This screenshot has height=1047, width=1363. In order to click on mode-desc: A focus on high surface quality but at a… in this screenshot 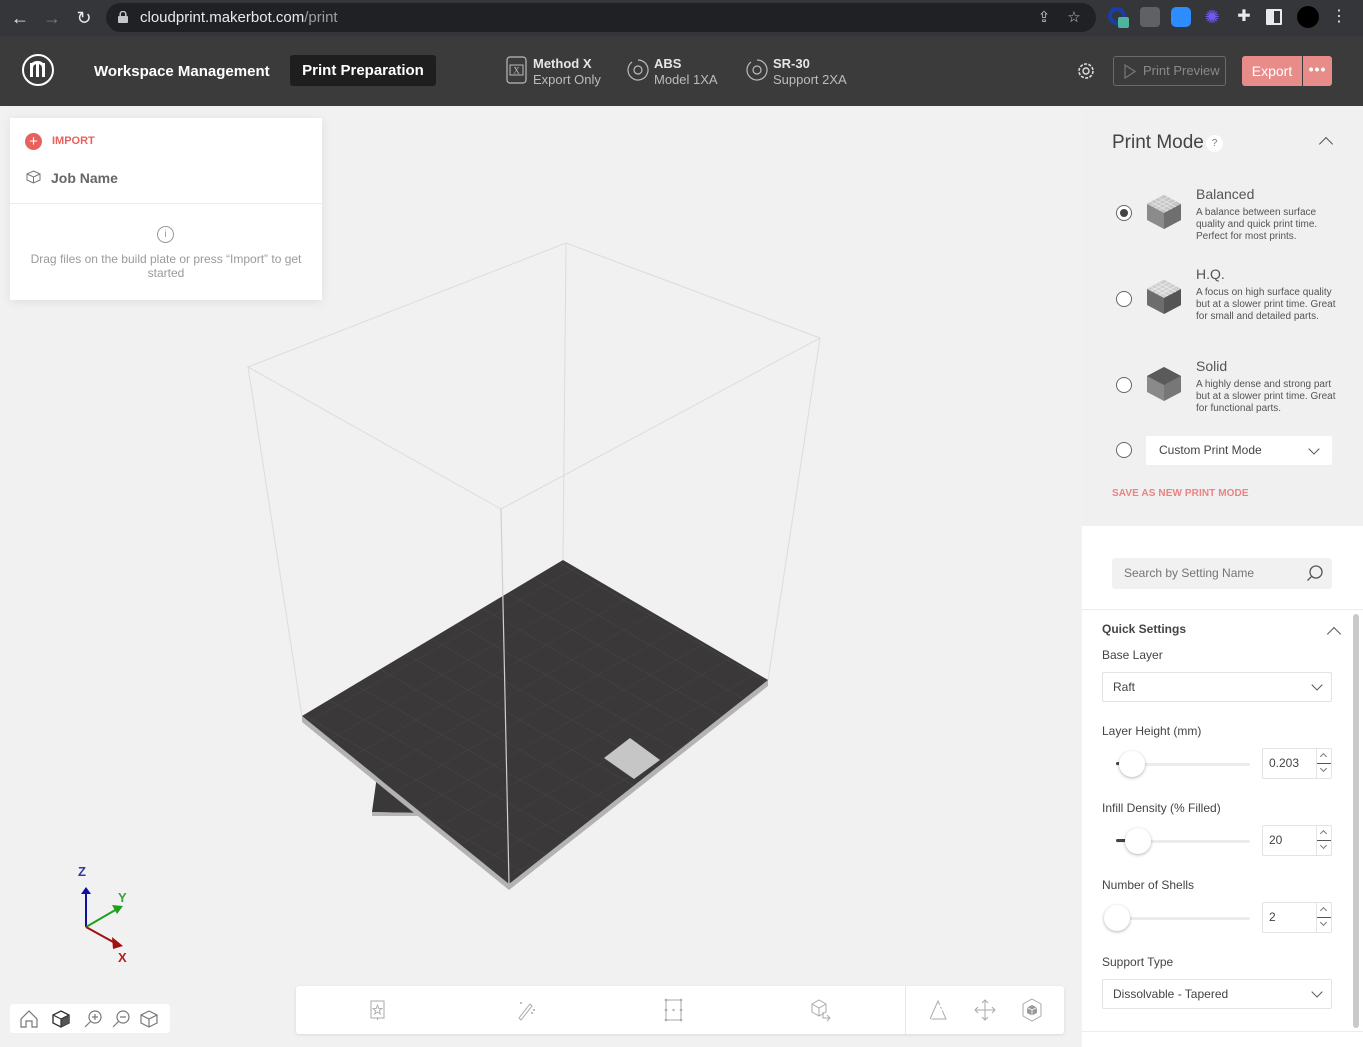, I will do `click(1266, 304)`.